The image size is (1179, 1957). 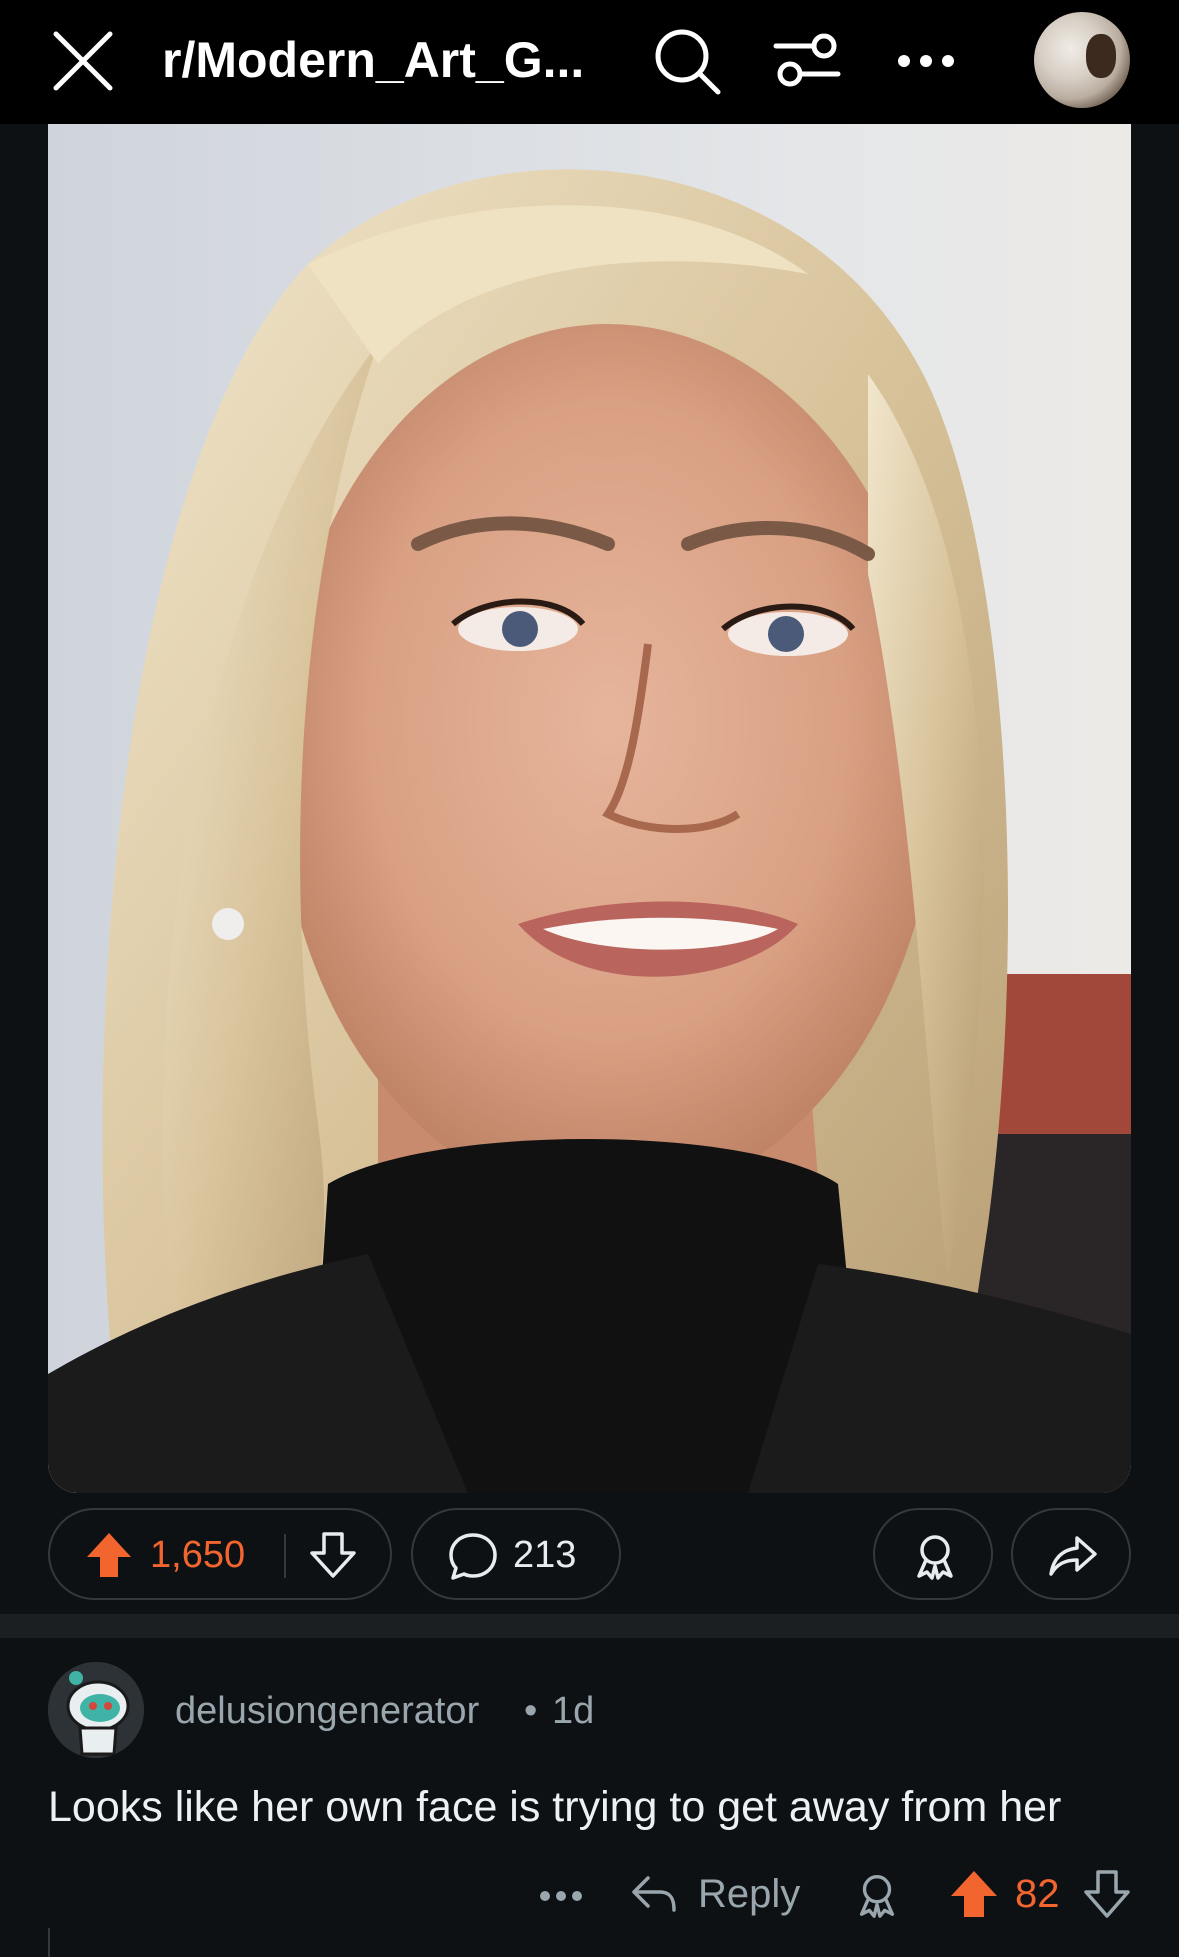 I want to click on comment-upvote-icon, so click(x=974, y=1894).